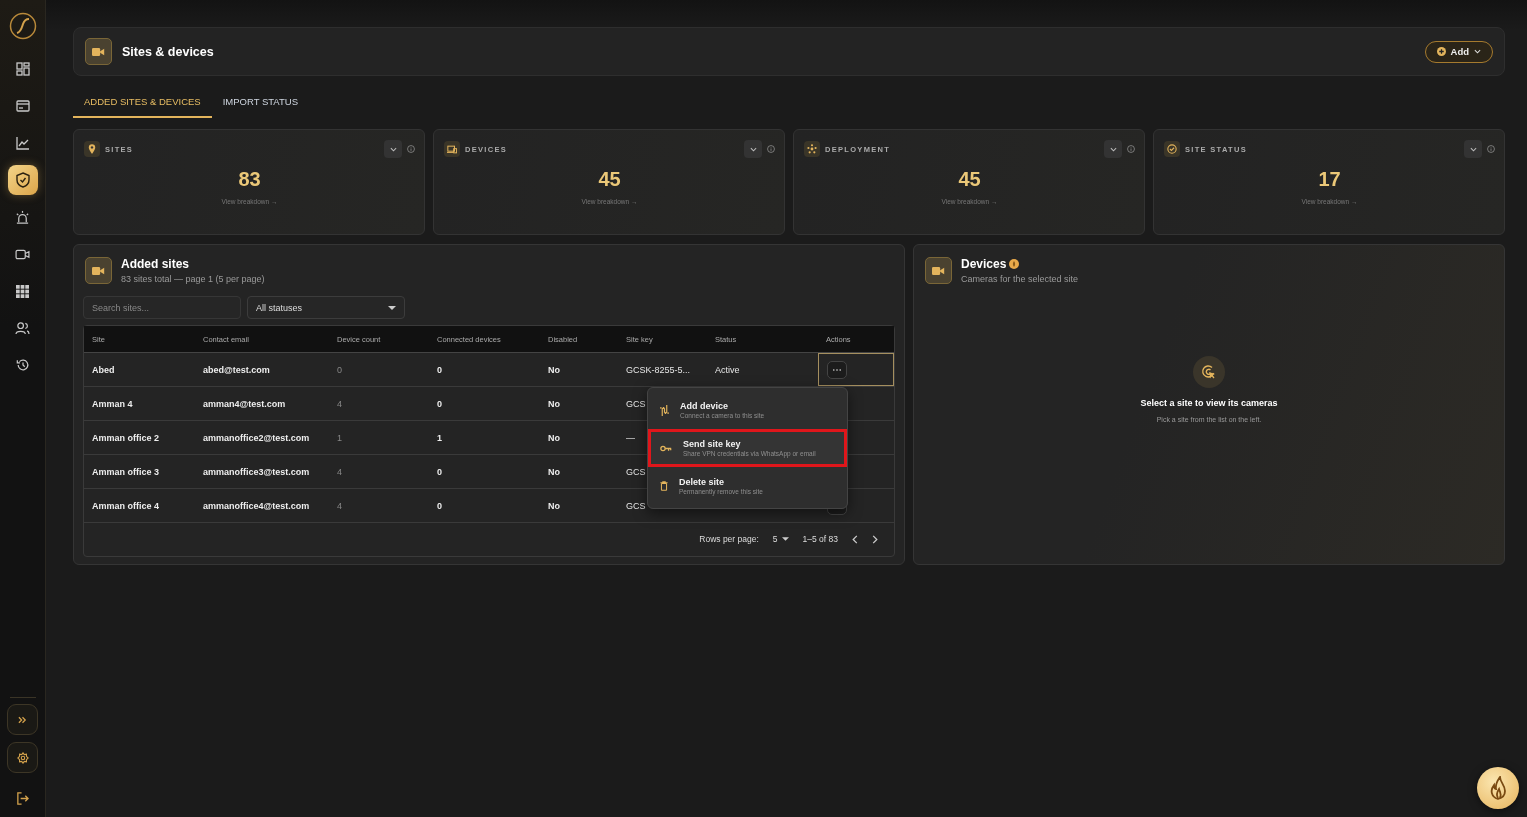 Image resolution: width=1527 pixels, height=817 pixels. What do you see at coordinates (1172, 149) in the screenshot?
I see `check-circle-icon` at bounding box center [1172, 149].